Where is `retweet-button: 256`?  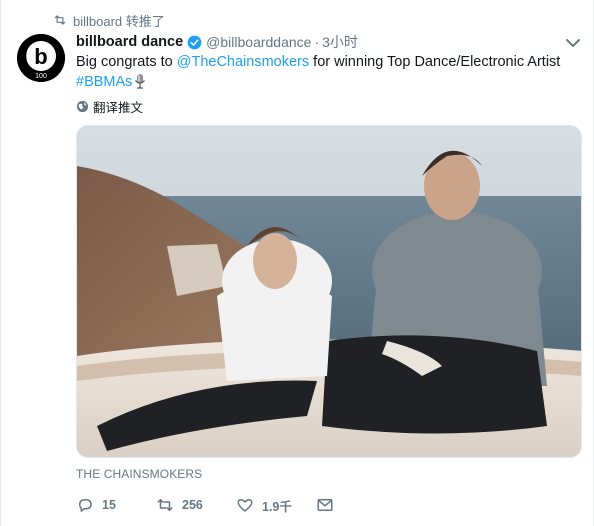 retweet-button: 256 is located at coordinates (196, 505).